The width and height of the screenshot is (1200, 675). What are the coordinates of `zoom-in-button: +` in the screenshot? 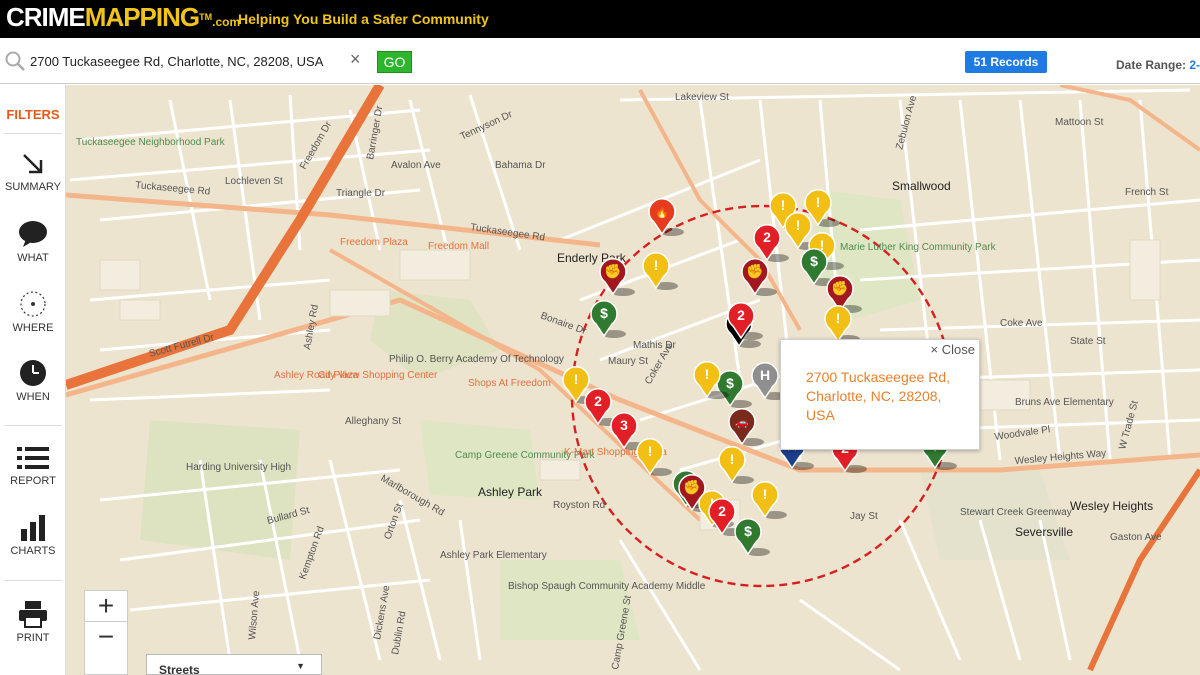 It's located at (106, 606).